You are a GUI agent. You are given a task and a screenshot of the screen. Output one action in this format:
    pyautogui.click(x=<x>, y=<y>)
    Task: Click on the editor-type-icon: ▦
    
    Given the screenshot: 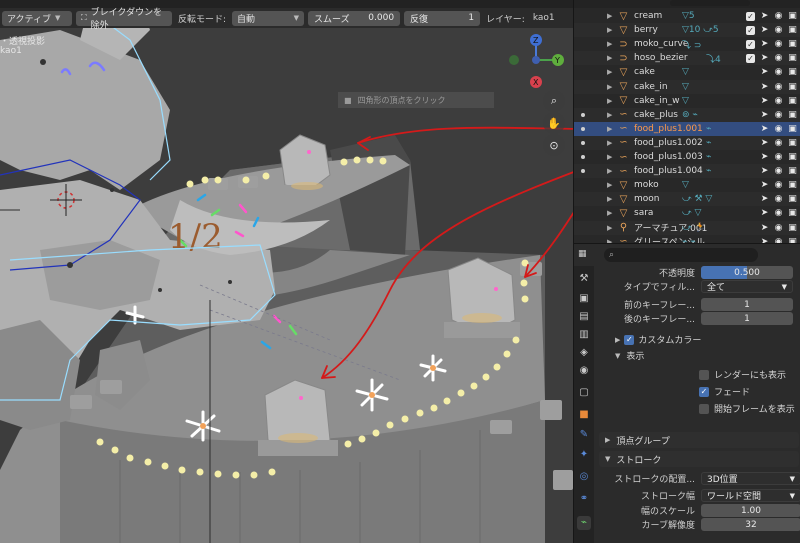 What is the action you would take?
    pyautogui.click(x=584, y=255)
    